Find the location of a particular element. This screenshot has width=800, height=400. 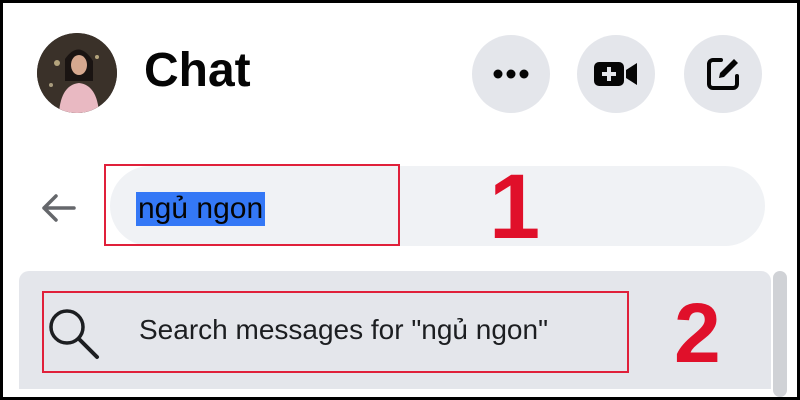

arrow-left-icon is located at coordinates (59, 208).